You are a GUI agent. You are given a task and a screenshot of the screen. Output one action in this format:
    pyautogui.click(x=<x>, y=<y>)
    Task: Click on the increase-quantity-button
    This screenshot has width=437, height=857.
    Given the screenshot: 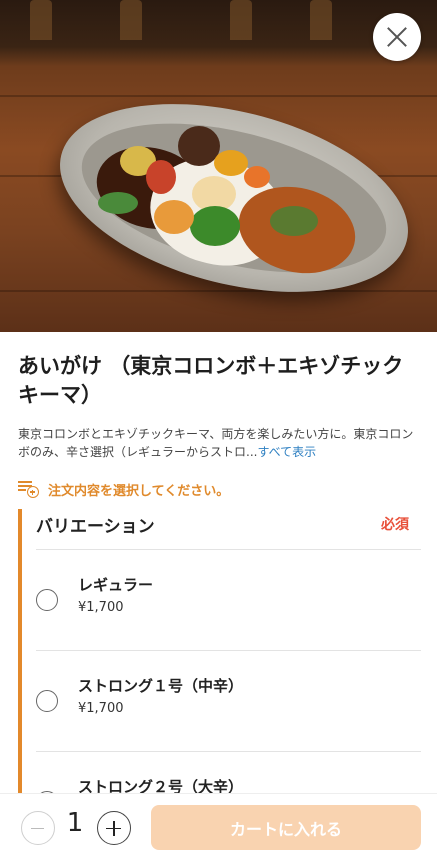 What is the action you would take?
    pyautogui.click(x=114, y=828)
    